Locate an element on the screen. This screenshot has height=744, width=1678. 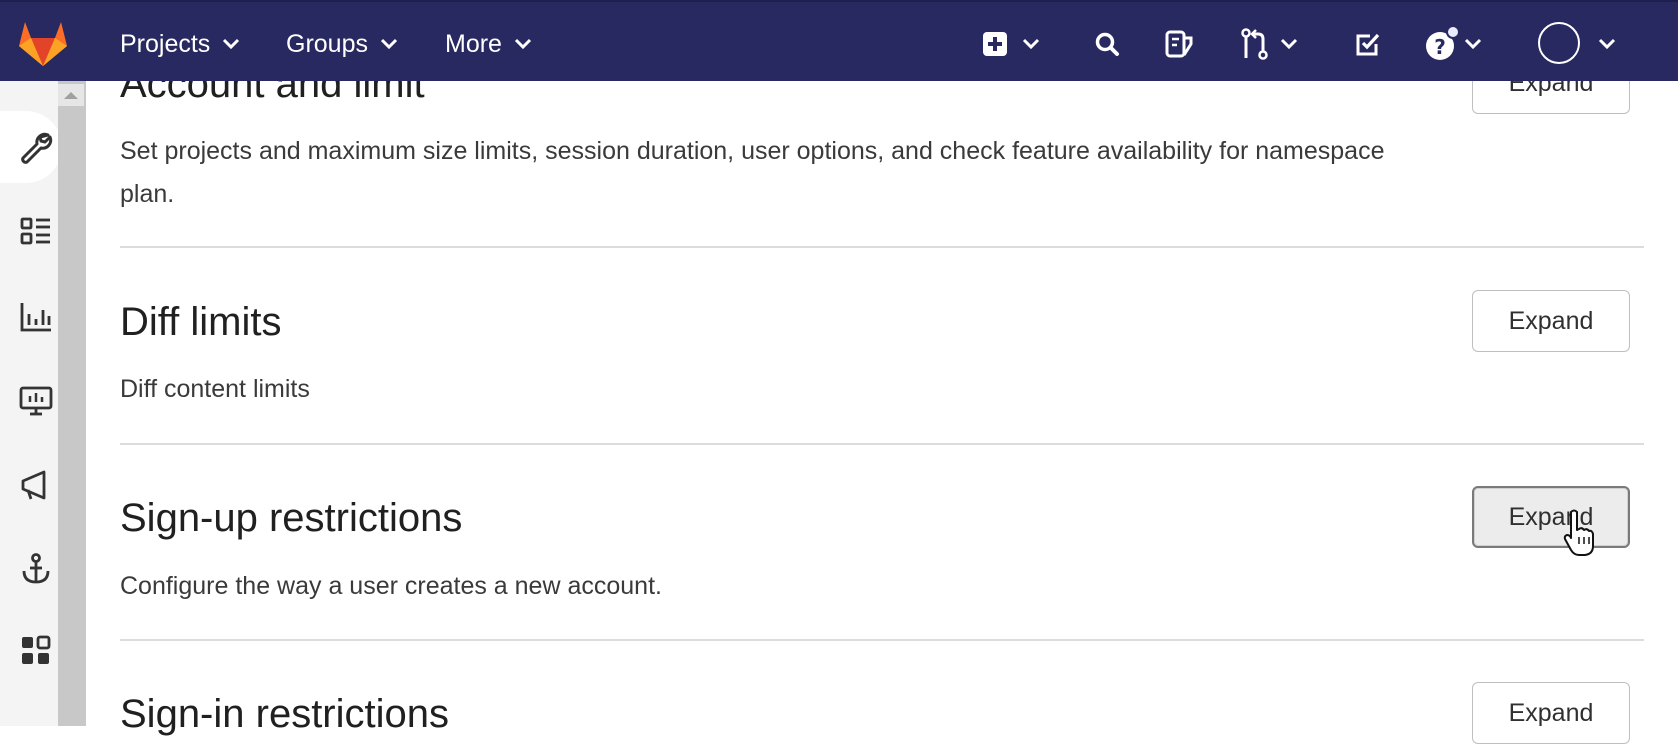
vertical-scrollbar is located at coordinates (72, 403).